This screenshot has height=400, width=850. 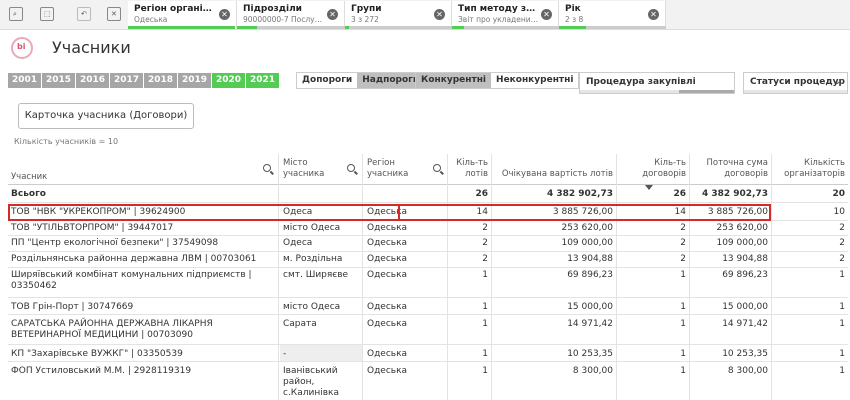 What do you see at coordinates (16, 14) in the screenshot?
I see `smart-search-icon: ⌕` at bounding box center [16, 14].